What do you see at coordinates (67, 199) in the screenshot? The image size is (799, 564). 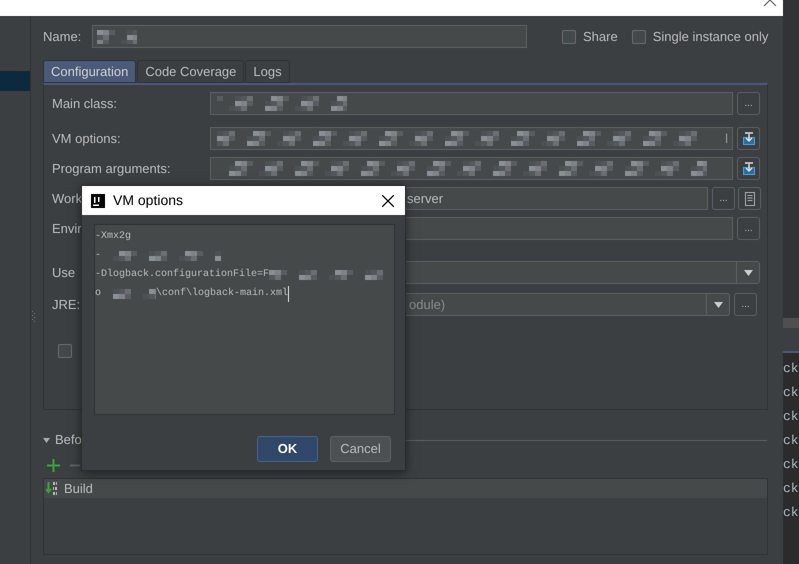 I see `field-label: Work` at bounding box center [67, 199].